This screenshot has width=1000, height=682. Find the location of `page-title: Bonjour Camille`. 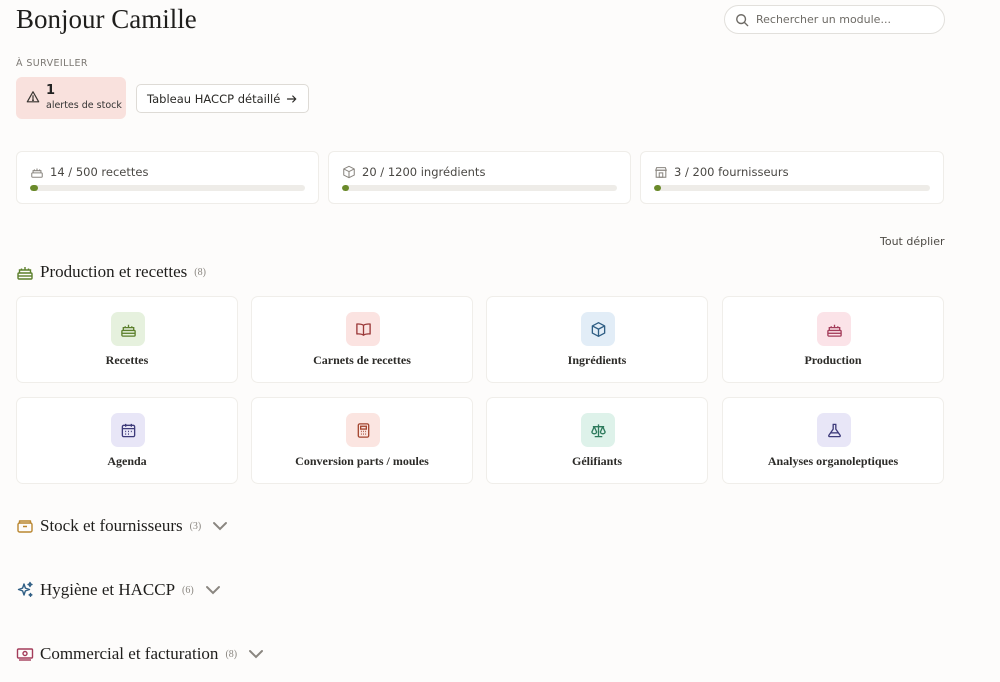

page-title: Bonjour Camille is located at coordinates (106, 19).